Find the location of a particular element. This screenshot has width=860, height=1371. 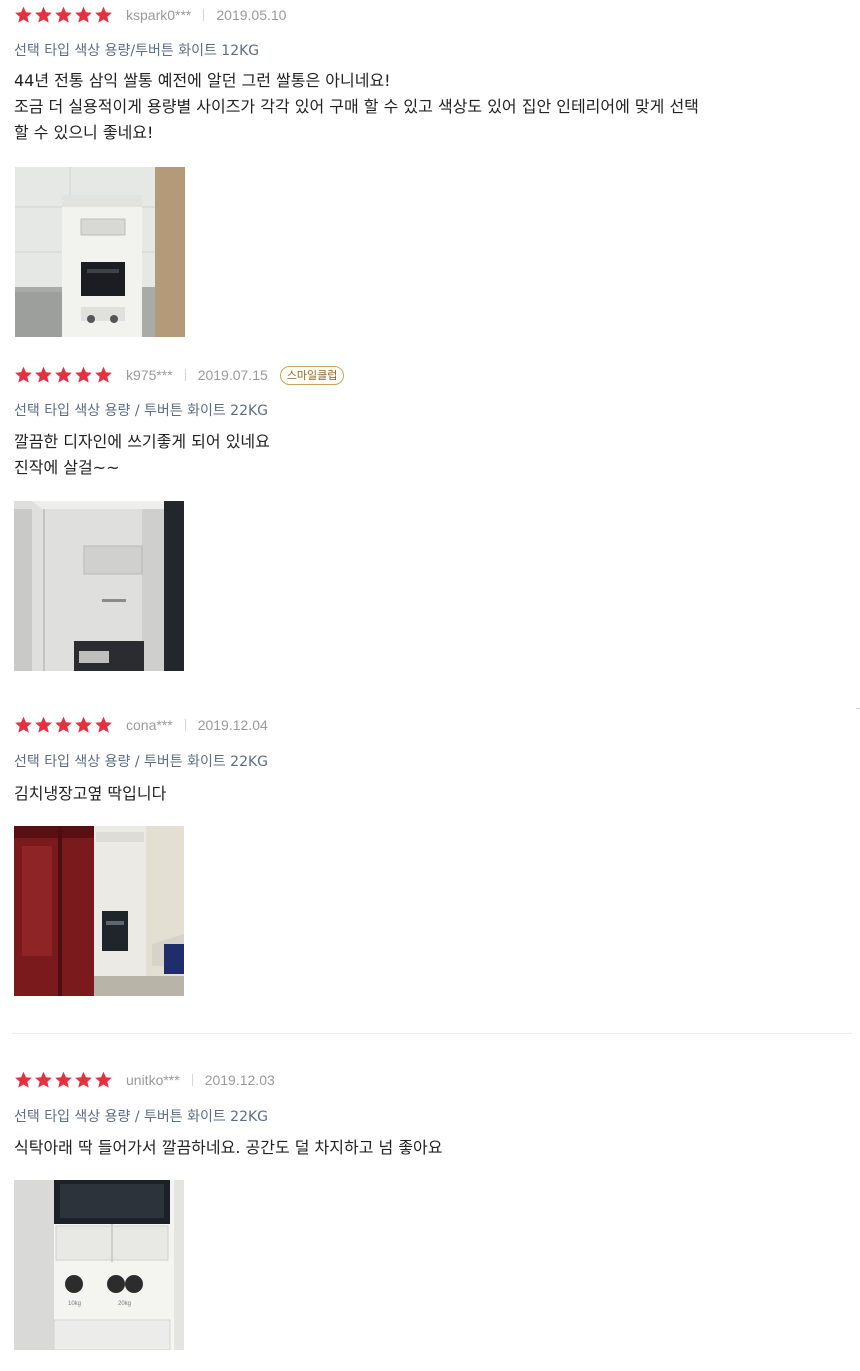

review-meta: k975*** 2019.07.15 스마일클럽 is located at coordinates (179, 375).